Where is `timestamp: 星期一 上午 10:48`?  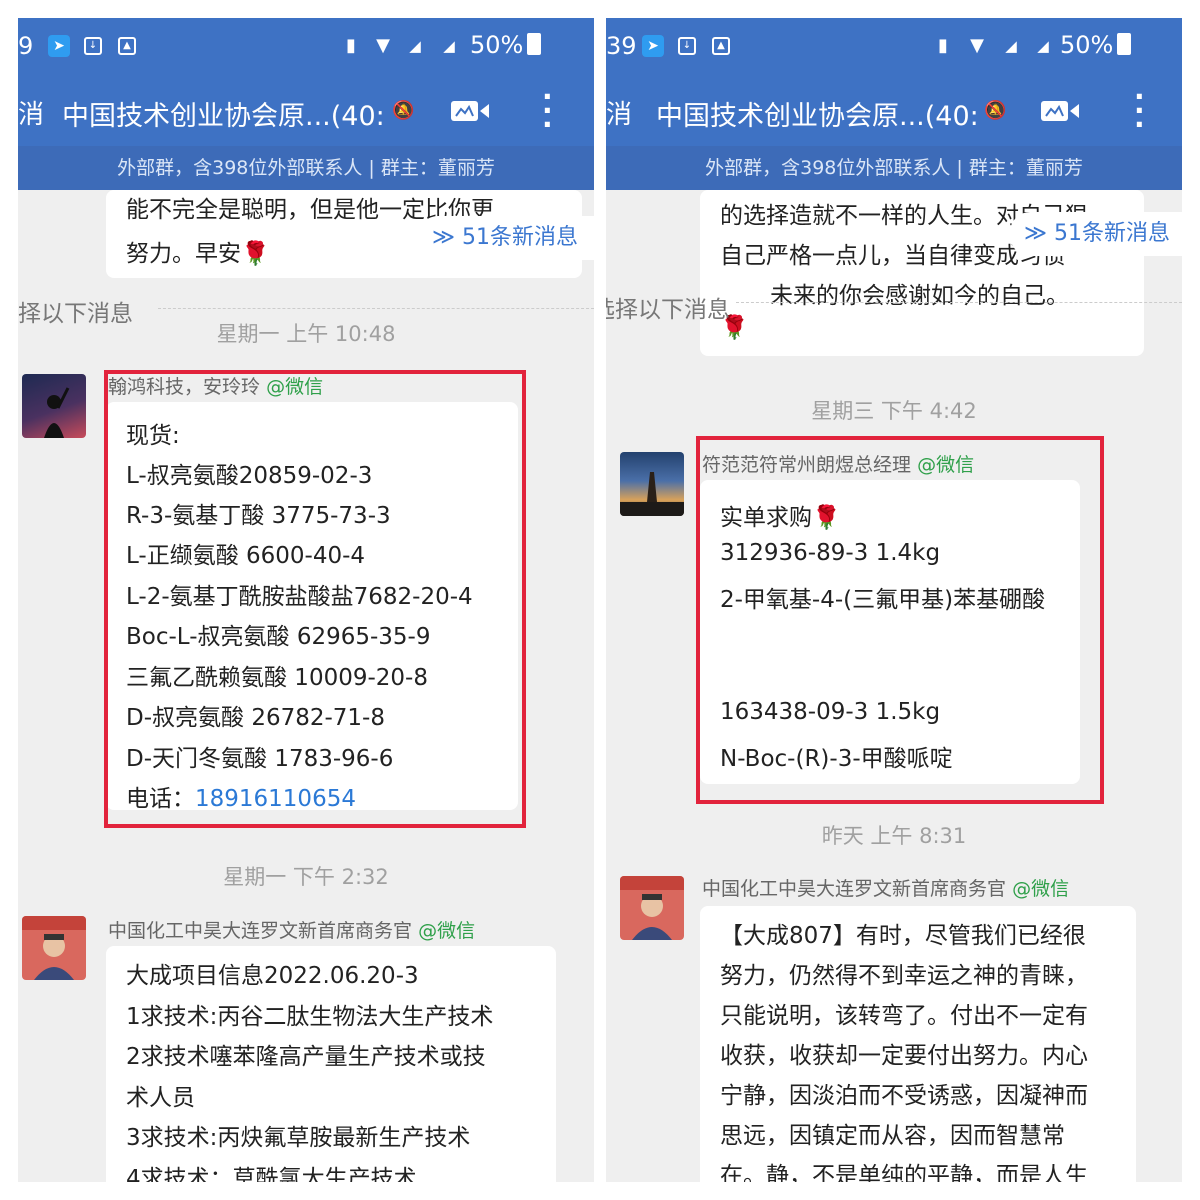 timestamp: 星期一 上午 10:48 is located at coordinates (306, 334).